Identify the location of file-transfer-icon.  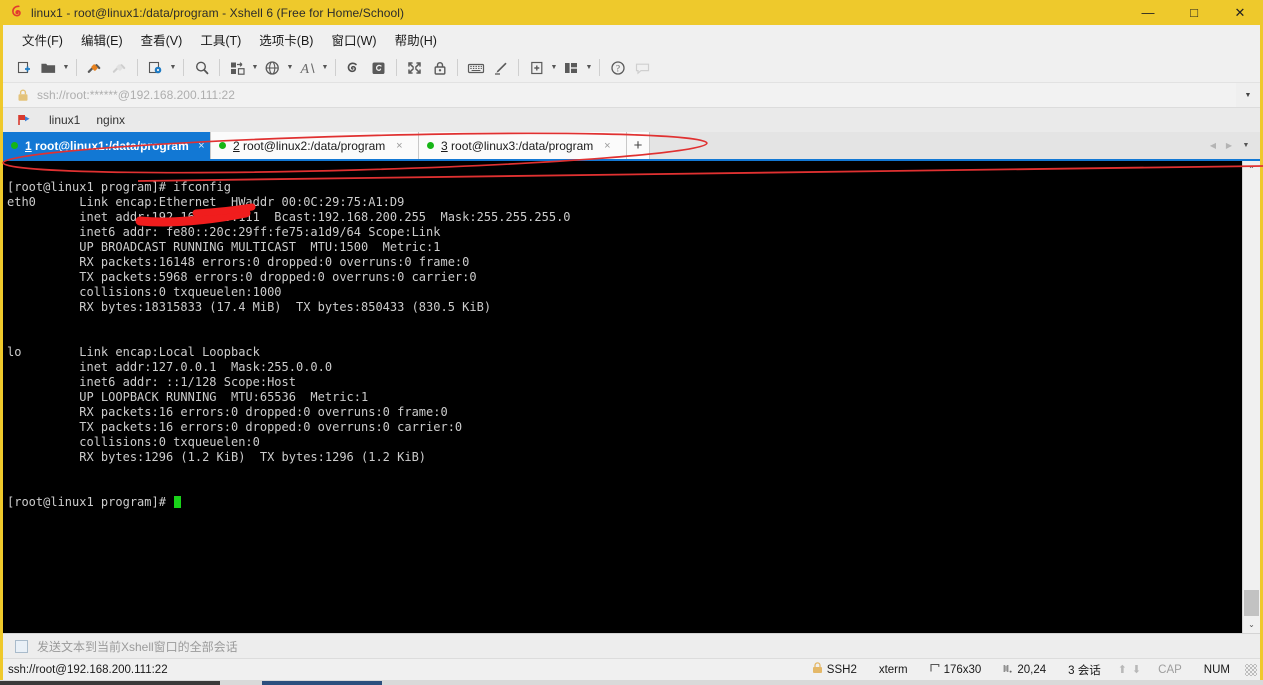
(237, 67).